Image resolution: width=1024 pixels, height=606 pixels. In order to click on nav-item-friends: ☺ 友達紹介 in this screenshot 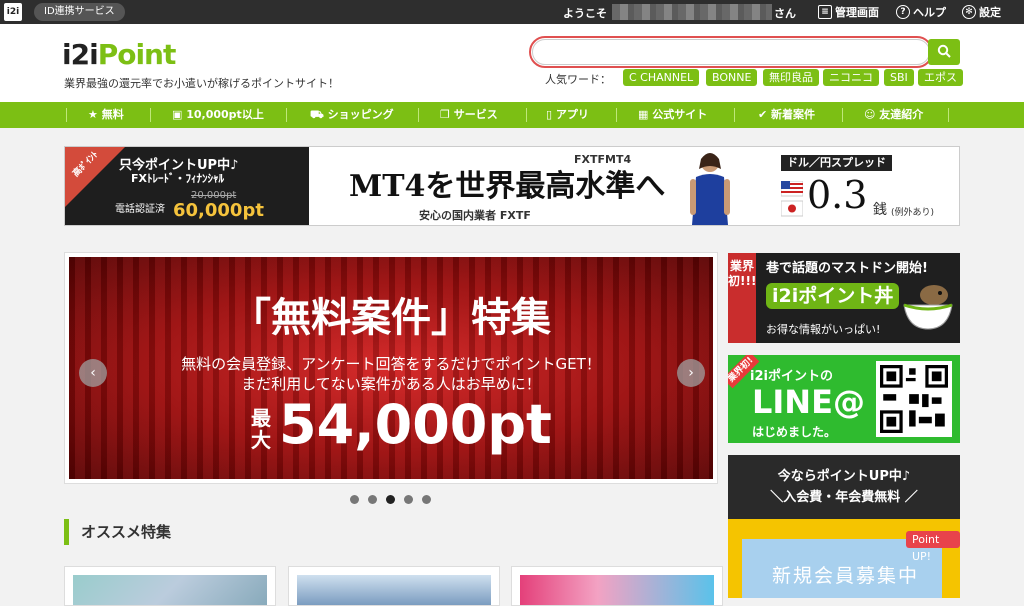, I will do `click(893, 115)`.